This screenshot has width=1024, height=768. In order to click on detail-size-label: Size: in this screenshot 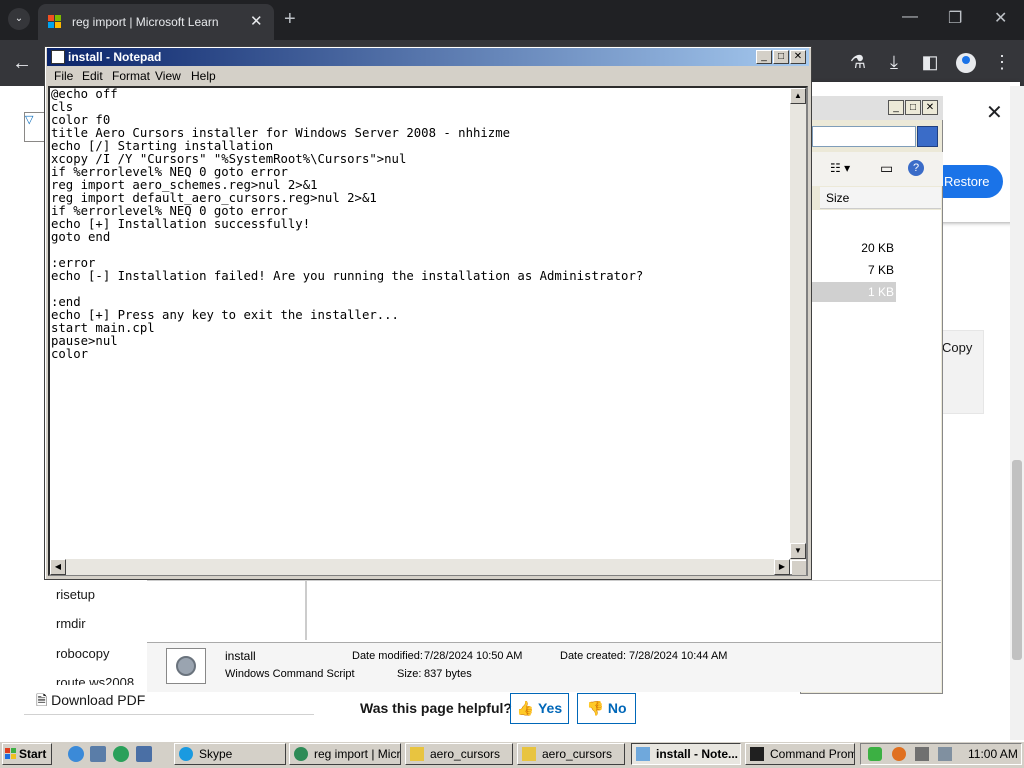, I will do `click(409, 674)`.